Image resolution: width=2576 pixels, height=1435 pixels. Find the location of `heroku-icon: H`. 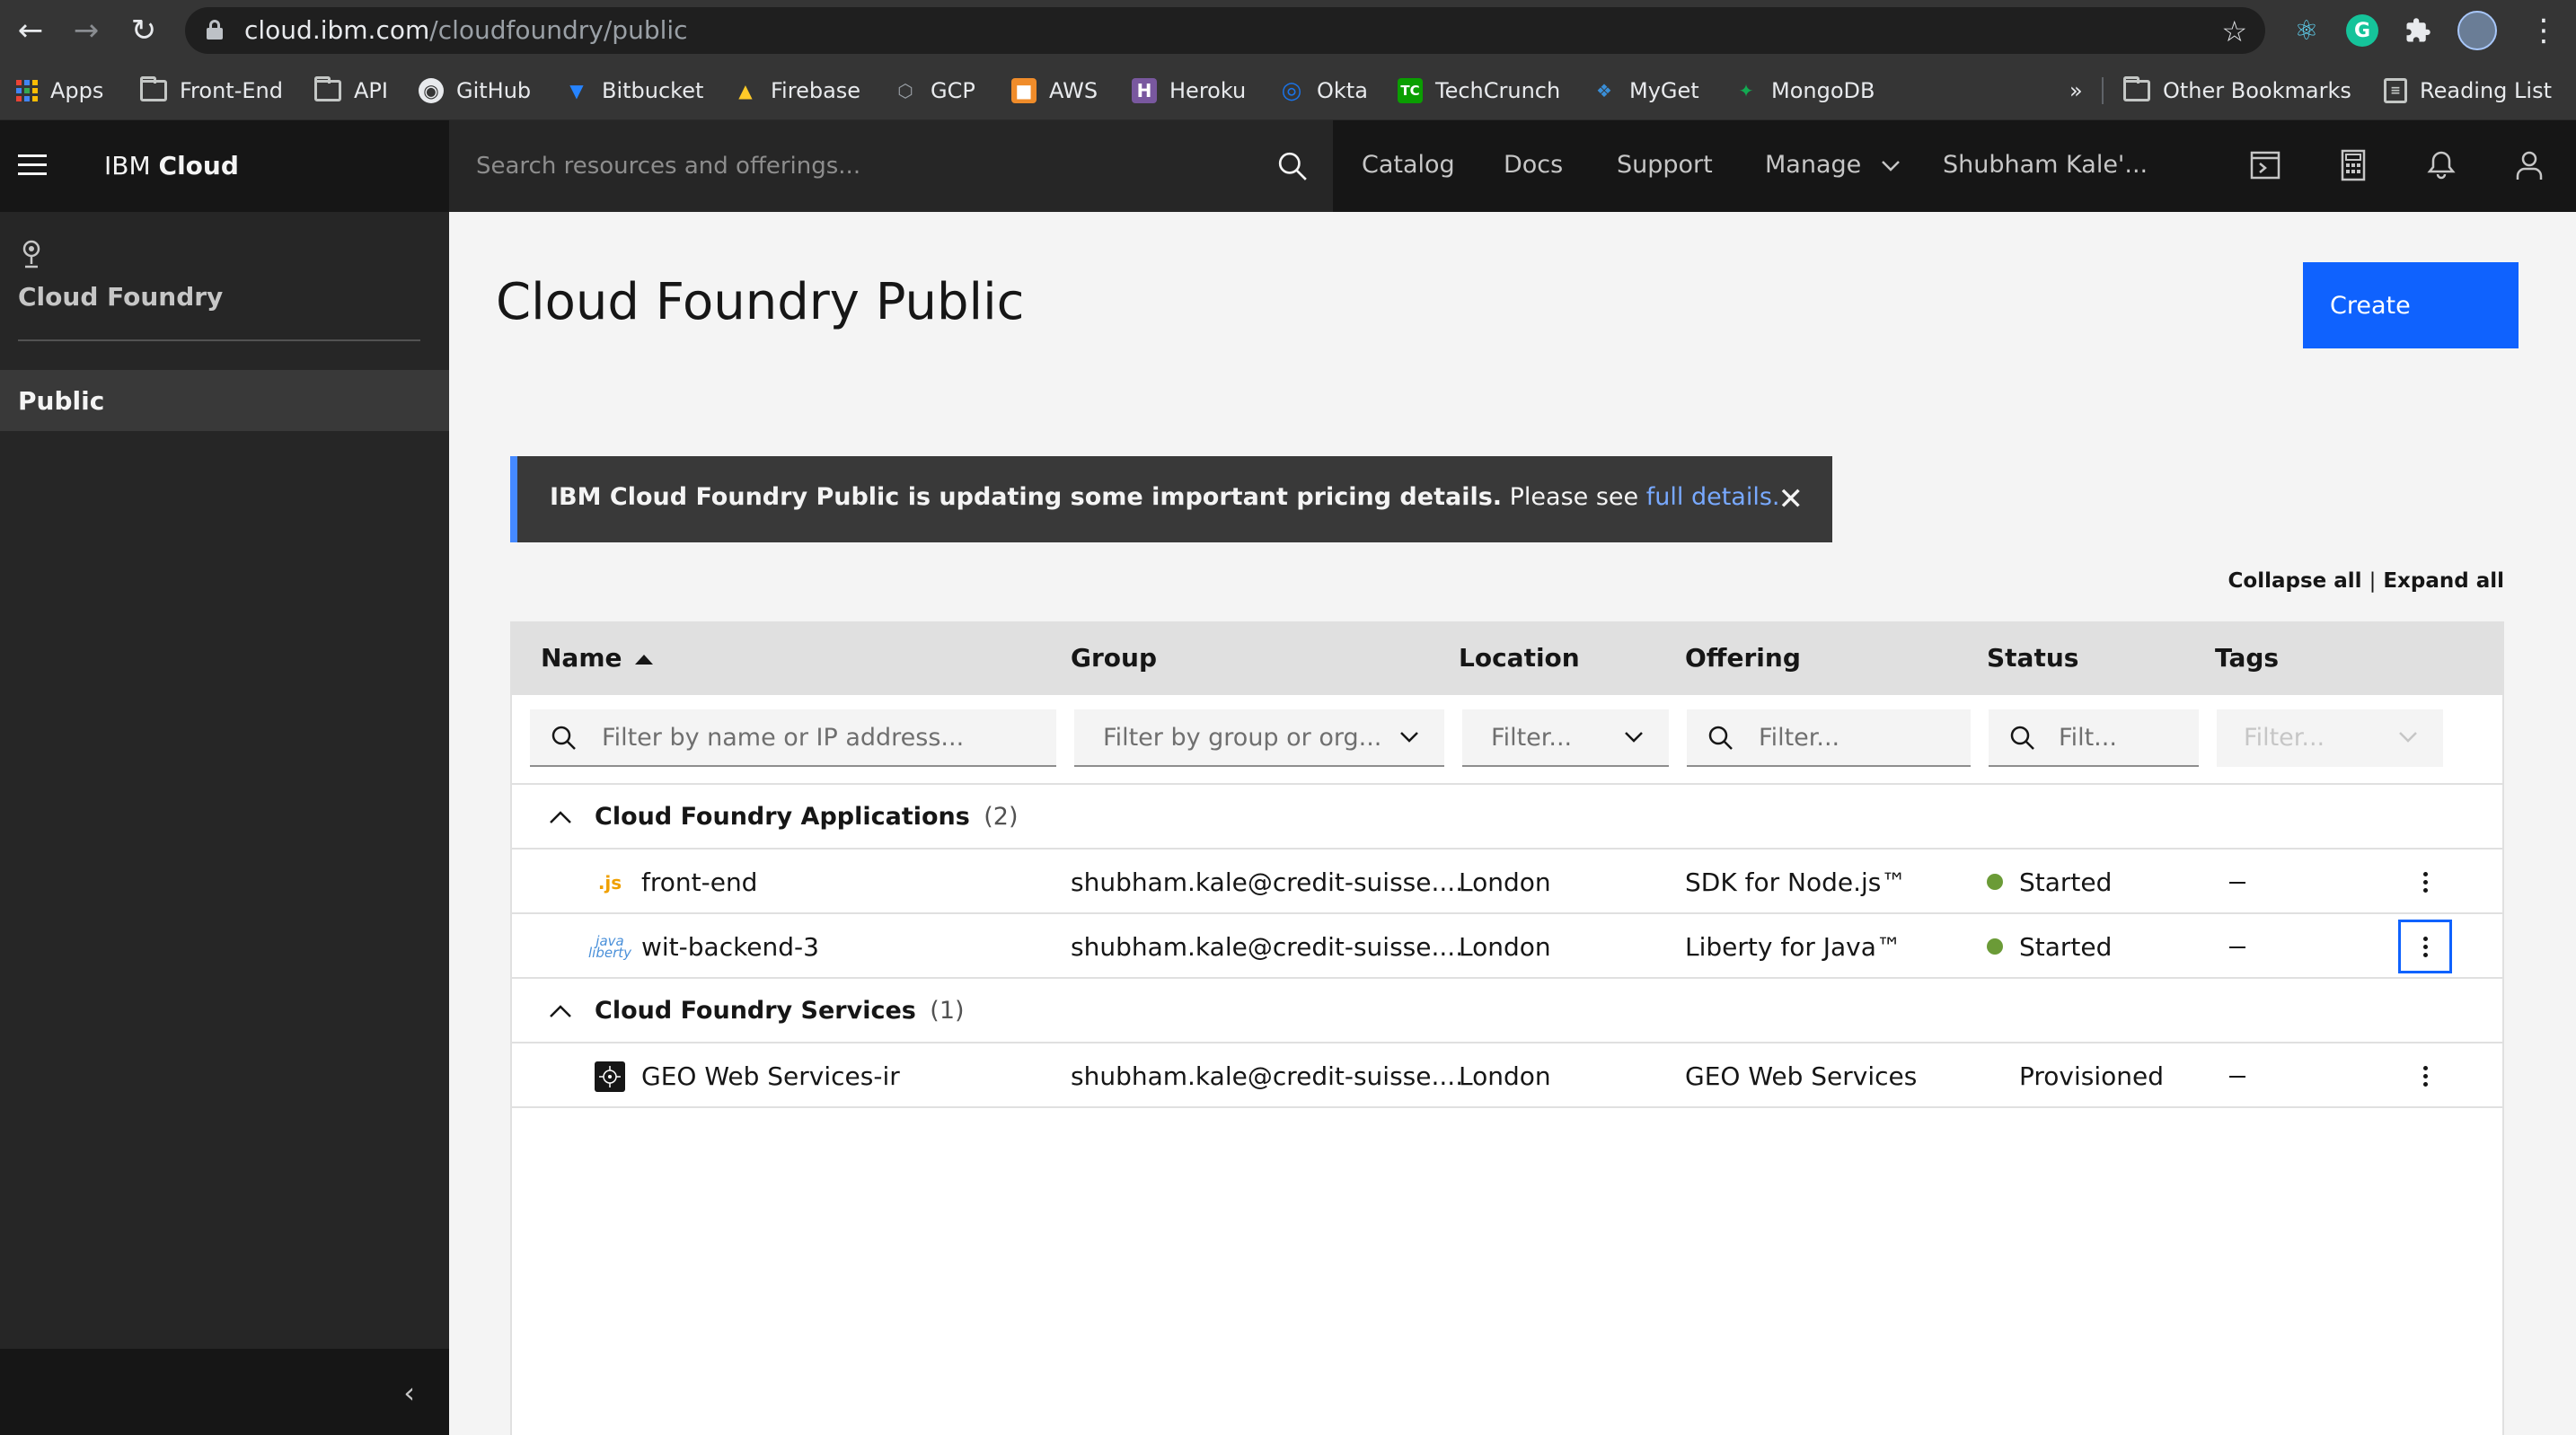

heroku-icon: H is located at coordinates (1144, 90).